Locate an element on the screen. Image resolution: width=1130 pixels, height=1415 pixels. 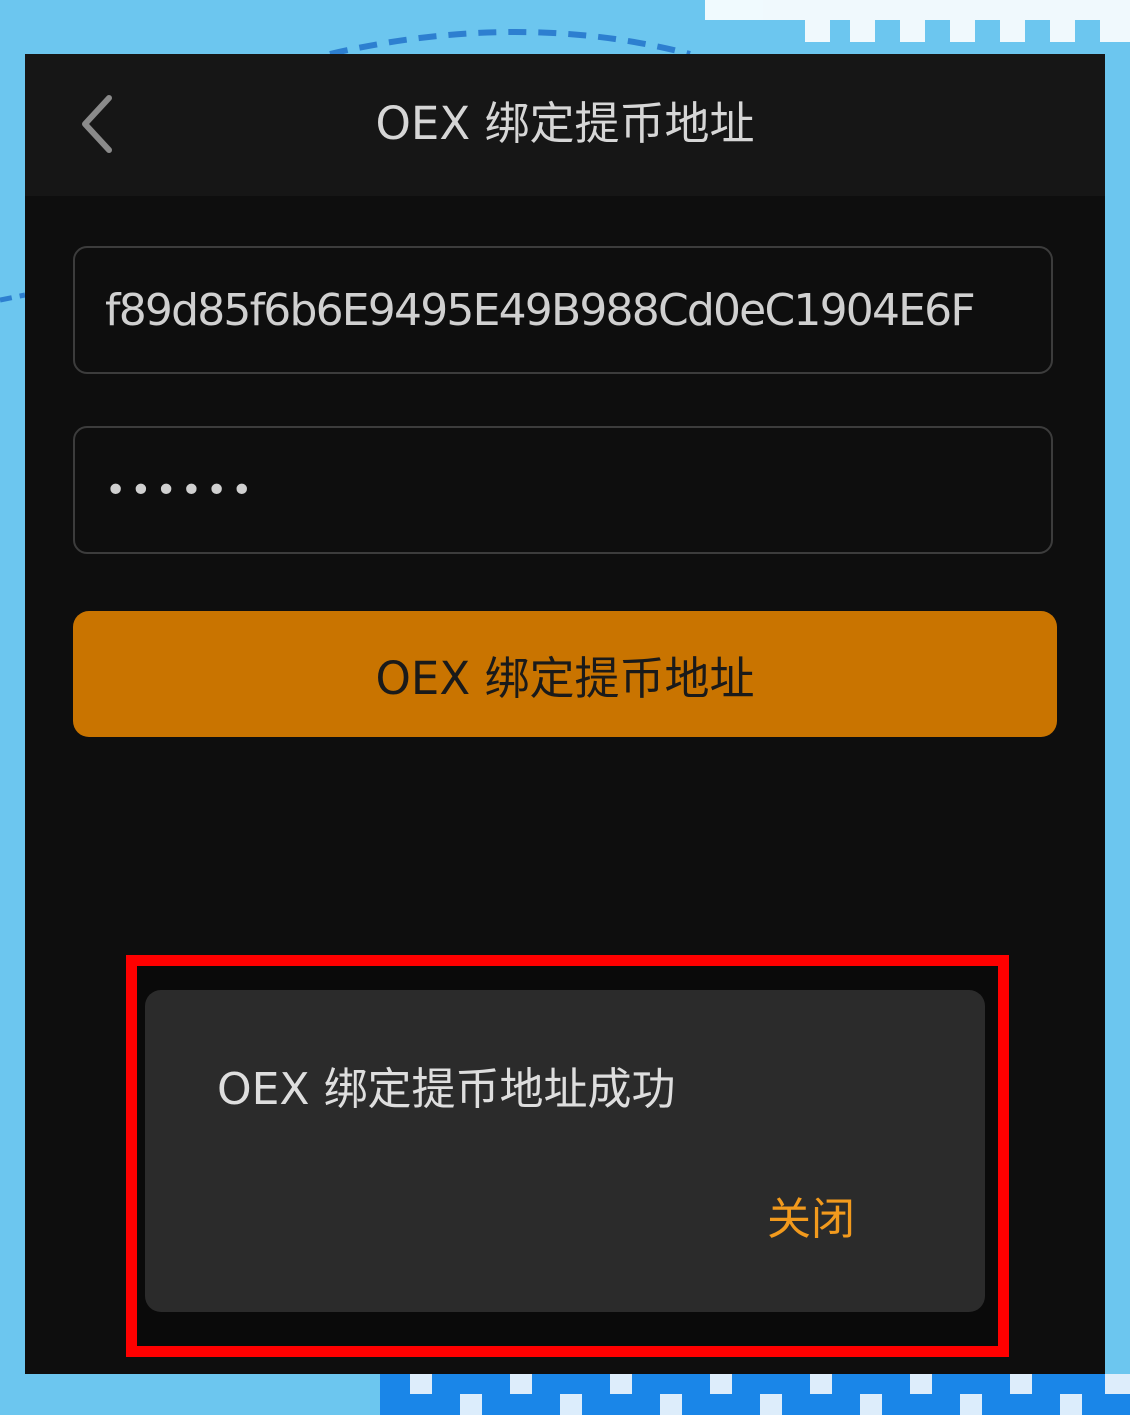
navigation-bar: OEX 绑定提币地址 is located at coordinates (565, 125).